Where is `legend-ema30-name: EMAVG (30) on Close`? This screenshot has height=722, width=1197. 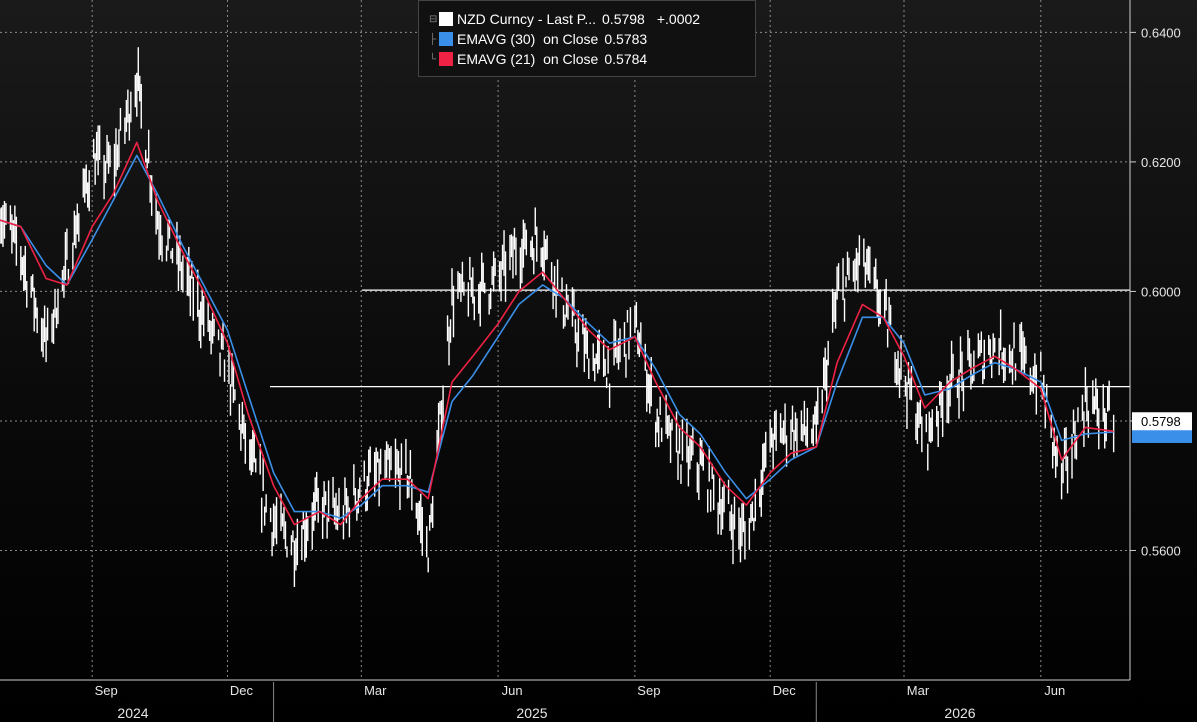 legend-ema30-name: EMAVG (30) on Close is located at coordinates (528, 39).